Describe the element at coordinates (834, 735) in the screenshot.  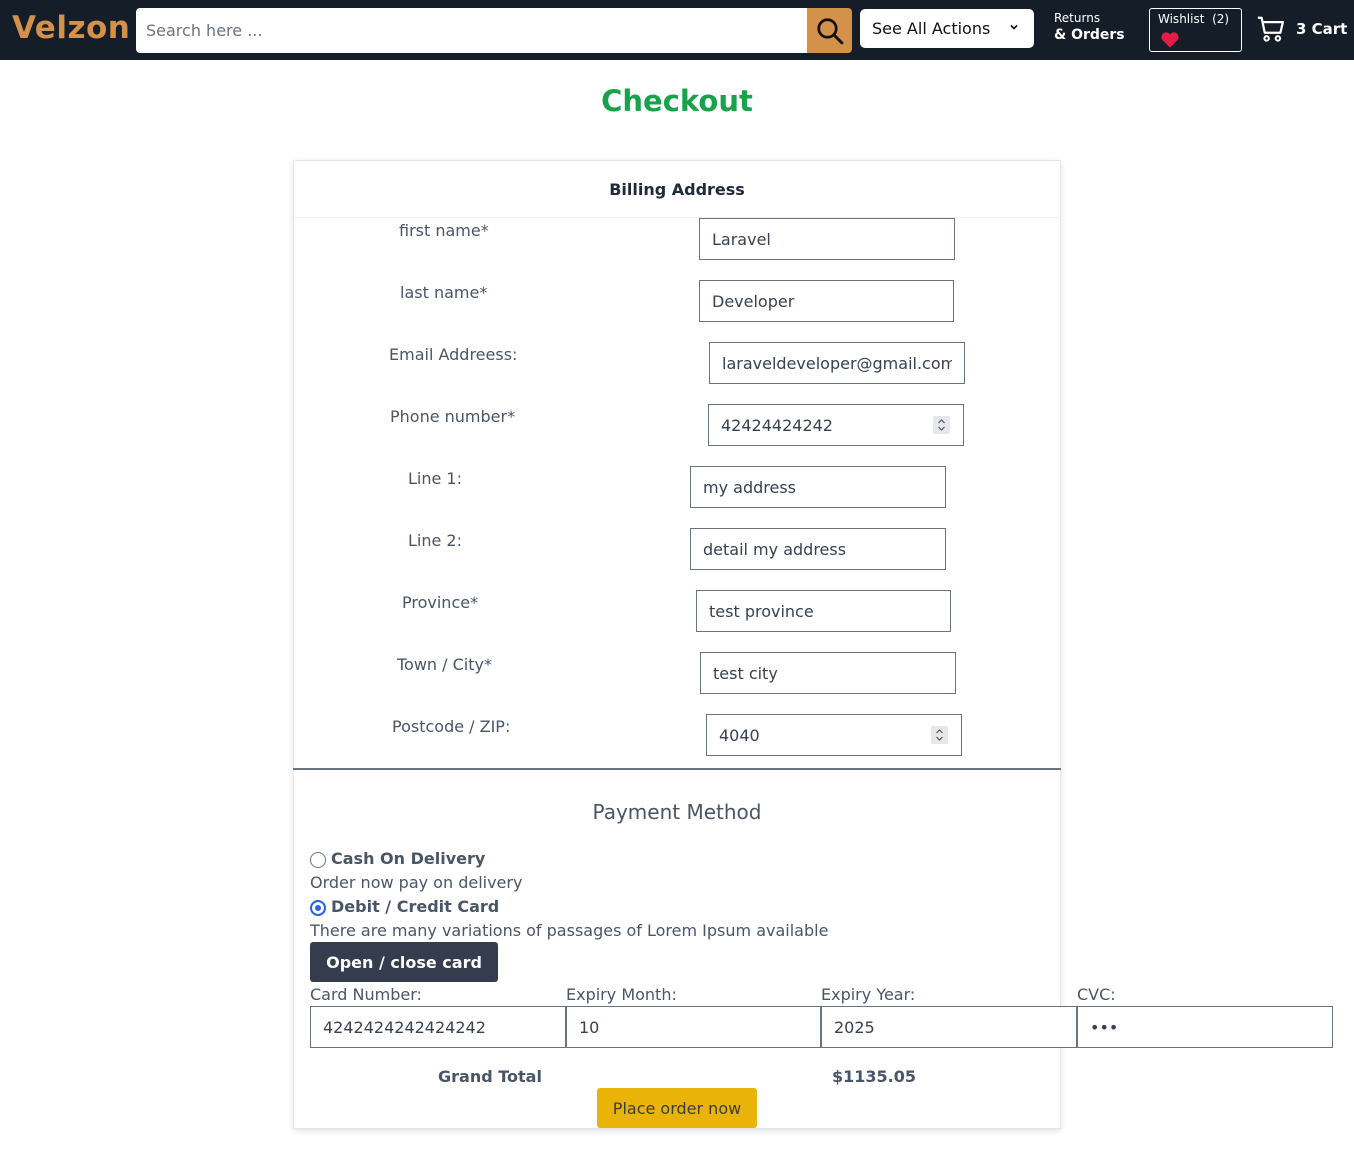
I see `postcode-field` at that location.